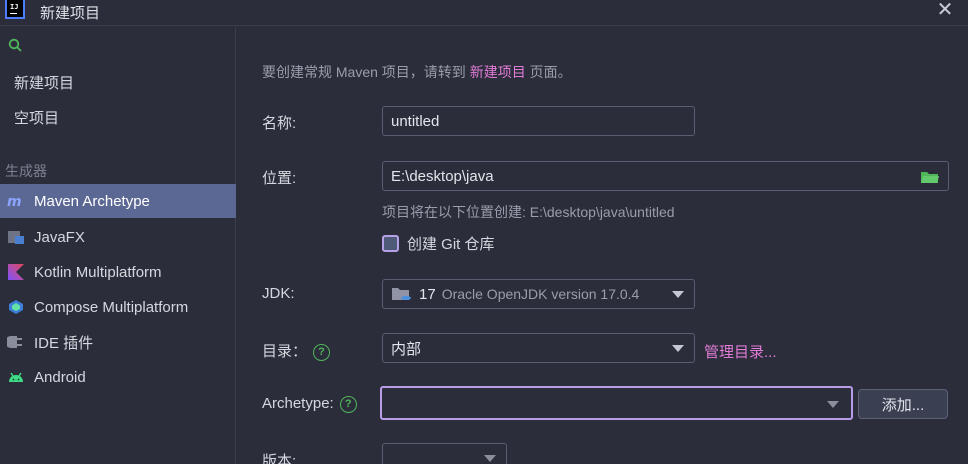 The height and width of the screenshot is (464, 968). Describe the element at coordinates (37, 118) in the screenshot. I see `sidebar-item-label: 空项目` at that location.